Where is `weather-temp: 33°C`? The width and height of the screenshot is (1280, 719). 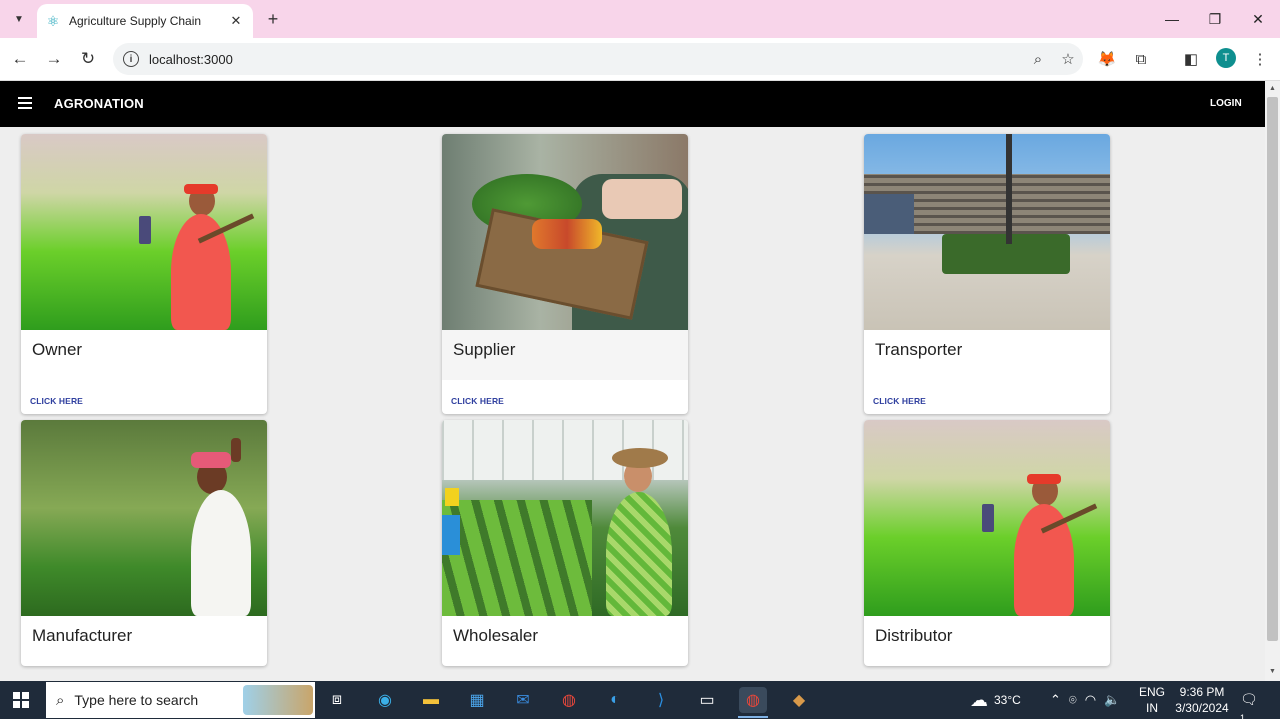 weather-temp: 33°C is located at coordinates (1007, 700).